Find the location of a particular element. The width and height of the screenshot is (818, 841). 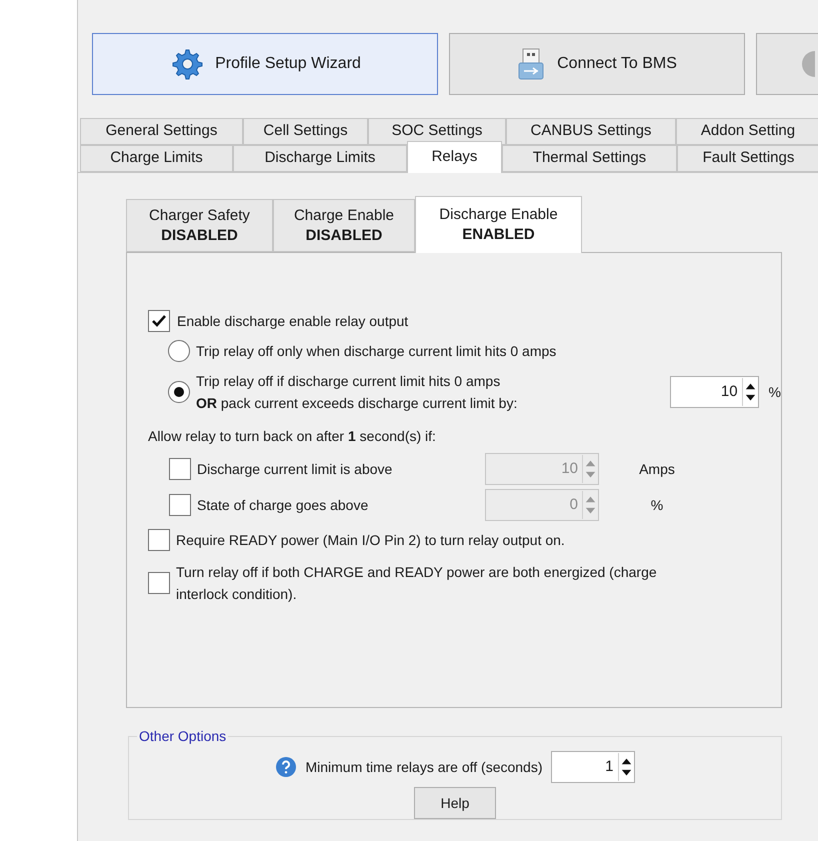

relay-tab: Charger Safety DISABLED is located at coordinates (199, 225).